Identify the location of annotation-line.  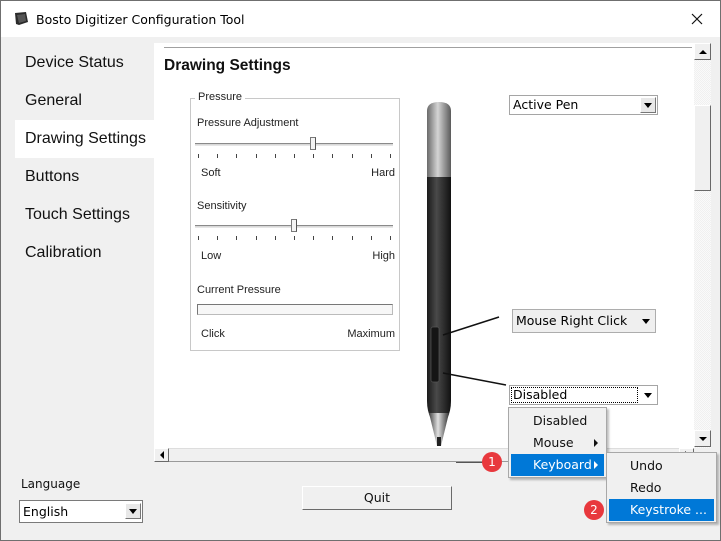
(470, 462).